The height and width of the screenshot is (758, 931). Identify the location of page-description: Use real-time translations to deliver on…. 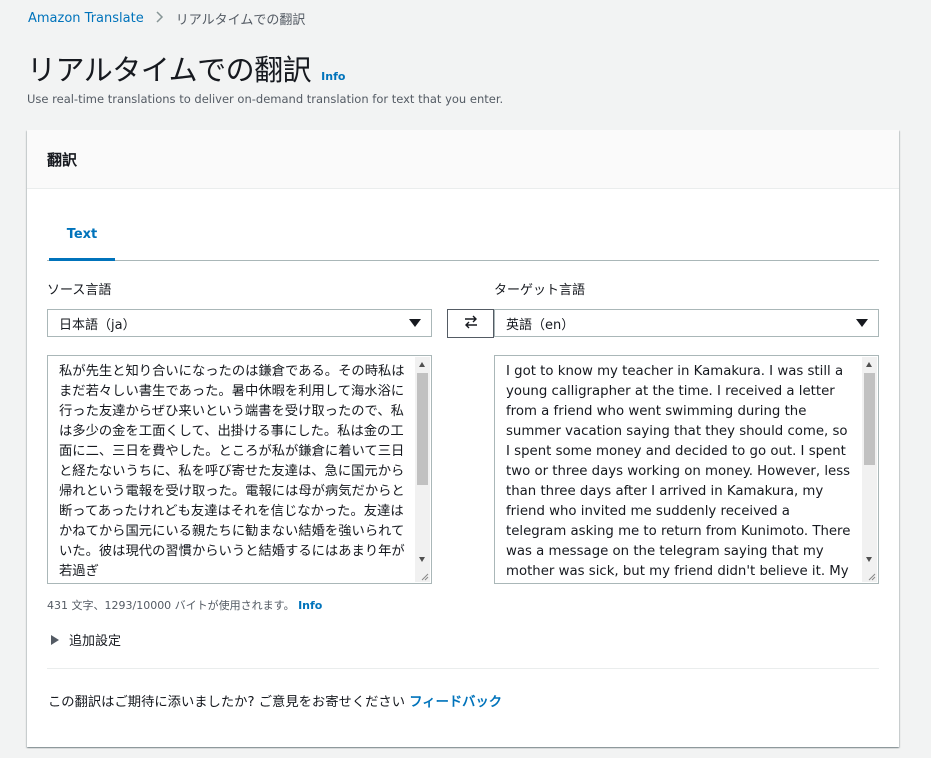
(265, 99).